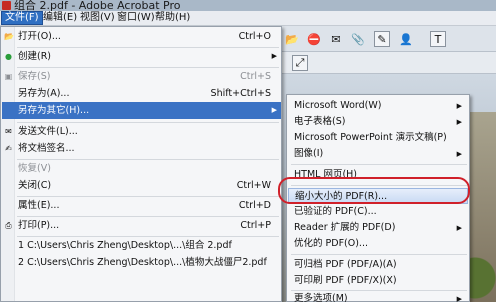 This screenshot has width=496, height=302. Describe the element at coordinates (438, 39) in the screenshot. I see `text-tool-icon: T` at that location.